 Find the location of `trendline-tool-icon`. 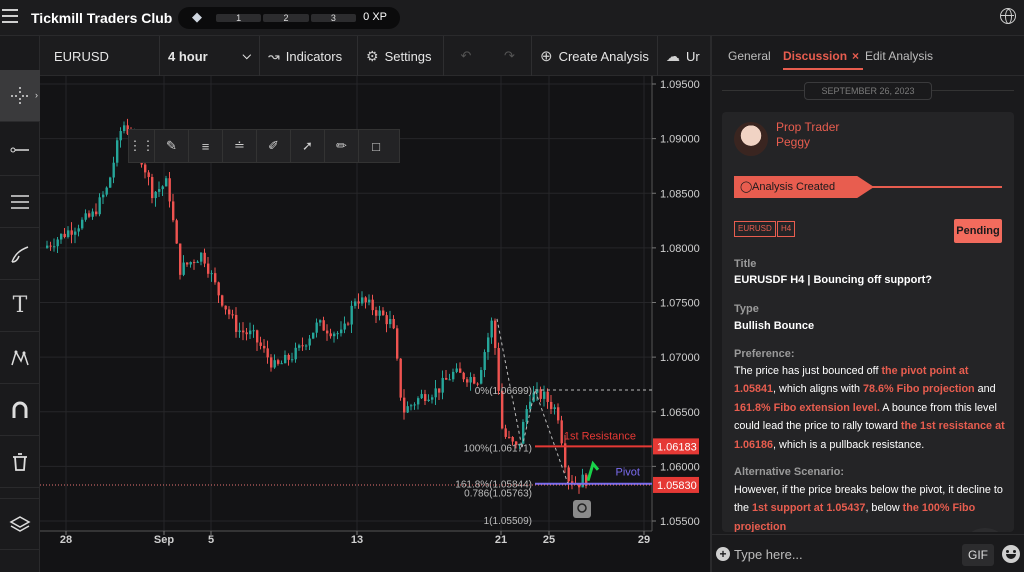

trendline-tool-icon is located at coordinates (20, 150).